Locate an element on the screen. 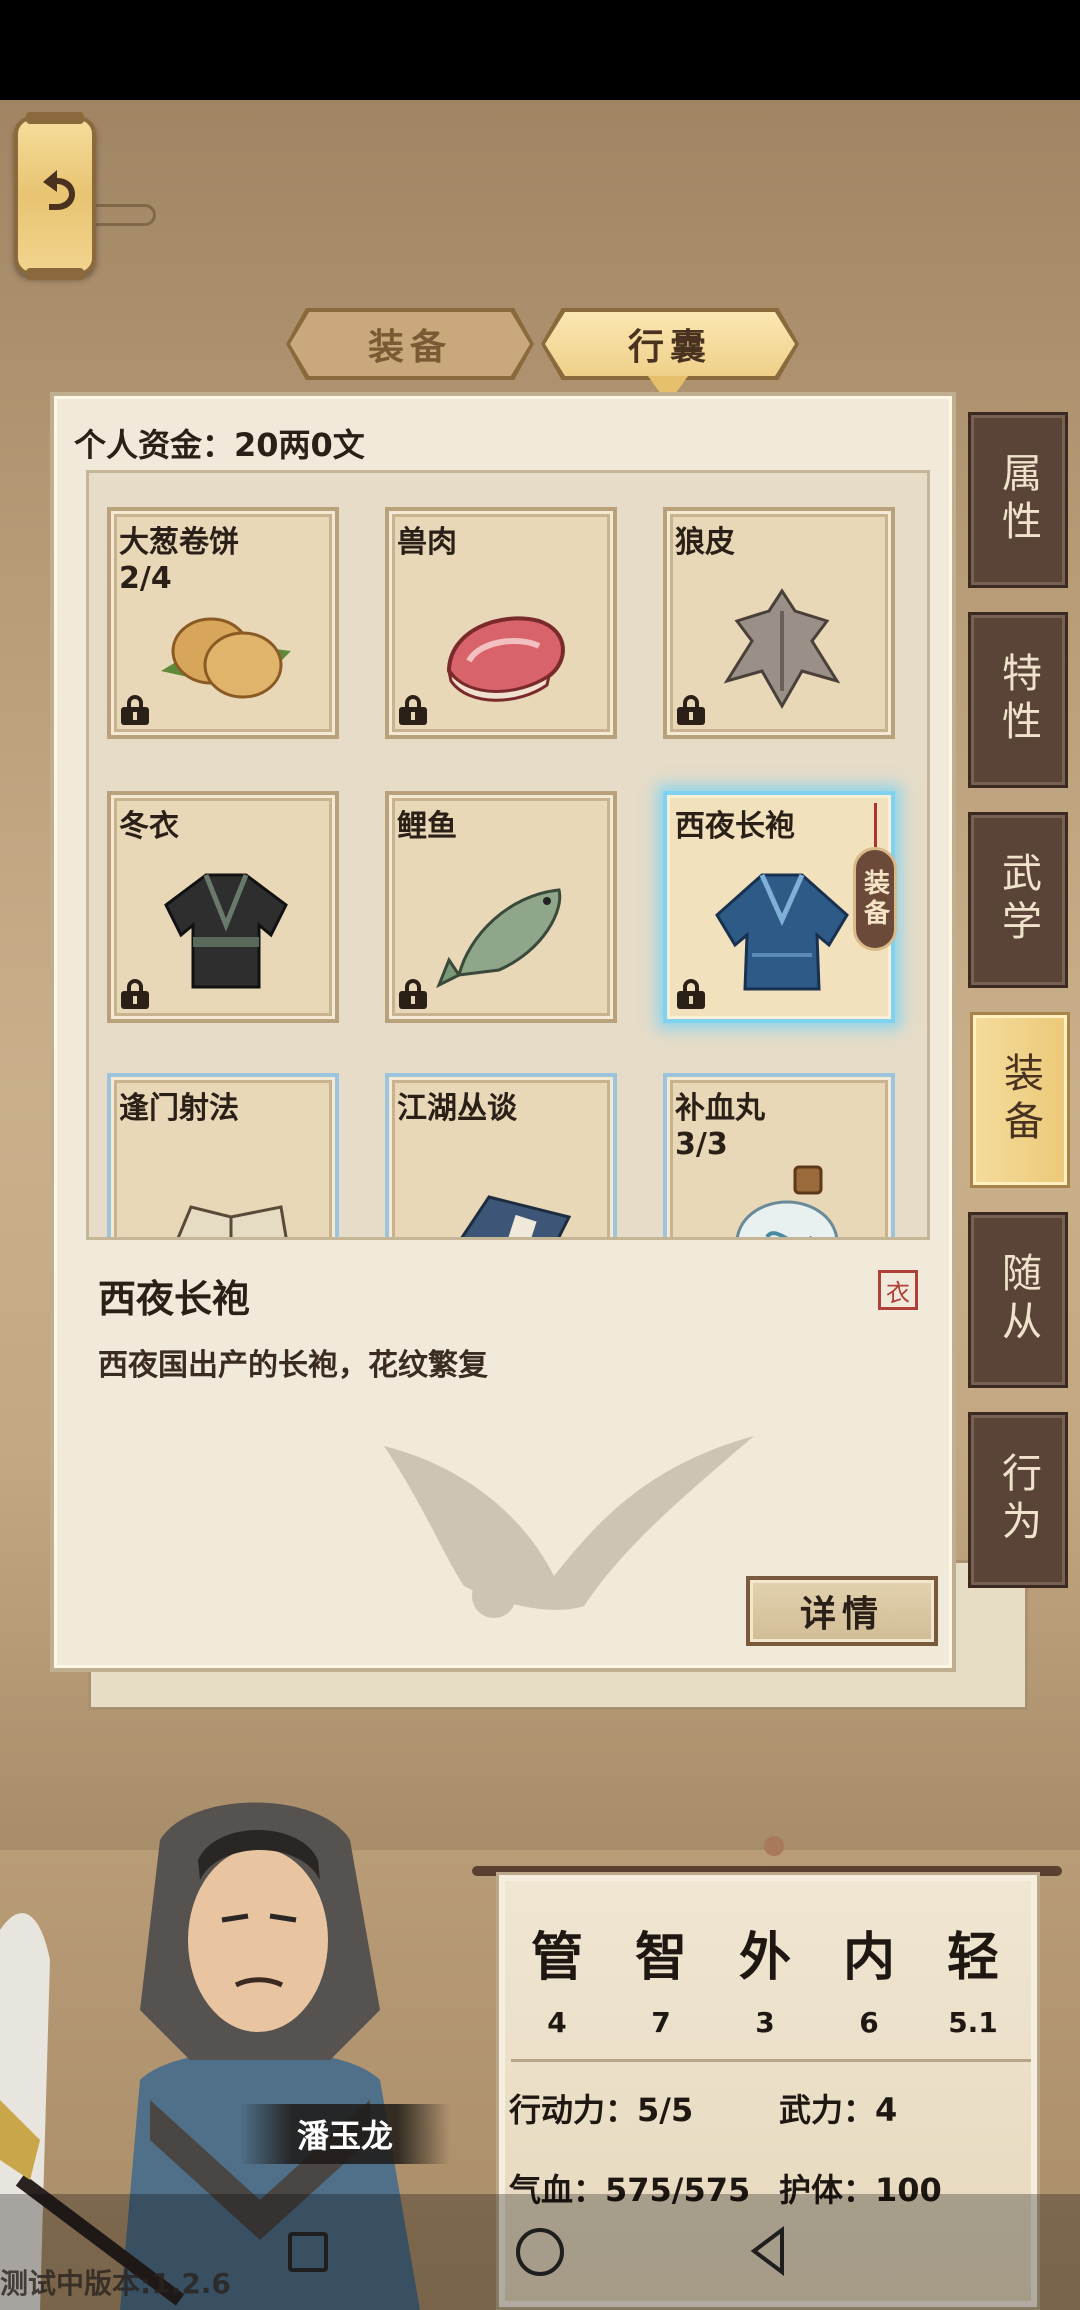 This screenshot has height=2310, width=1080. stat-label: 智 is located at coordinates (660, 1957).